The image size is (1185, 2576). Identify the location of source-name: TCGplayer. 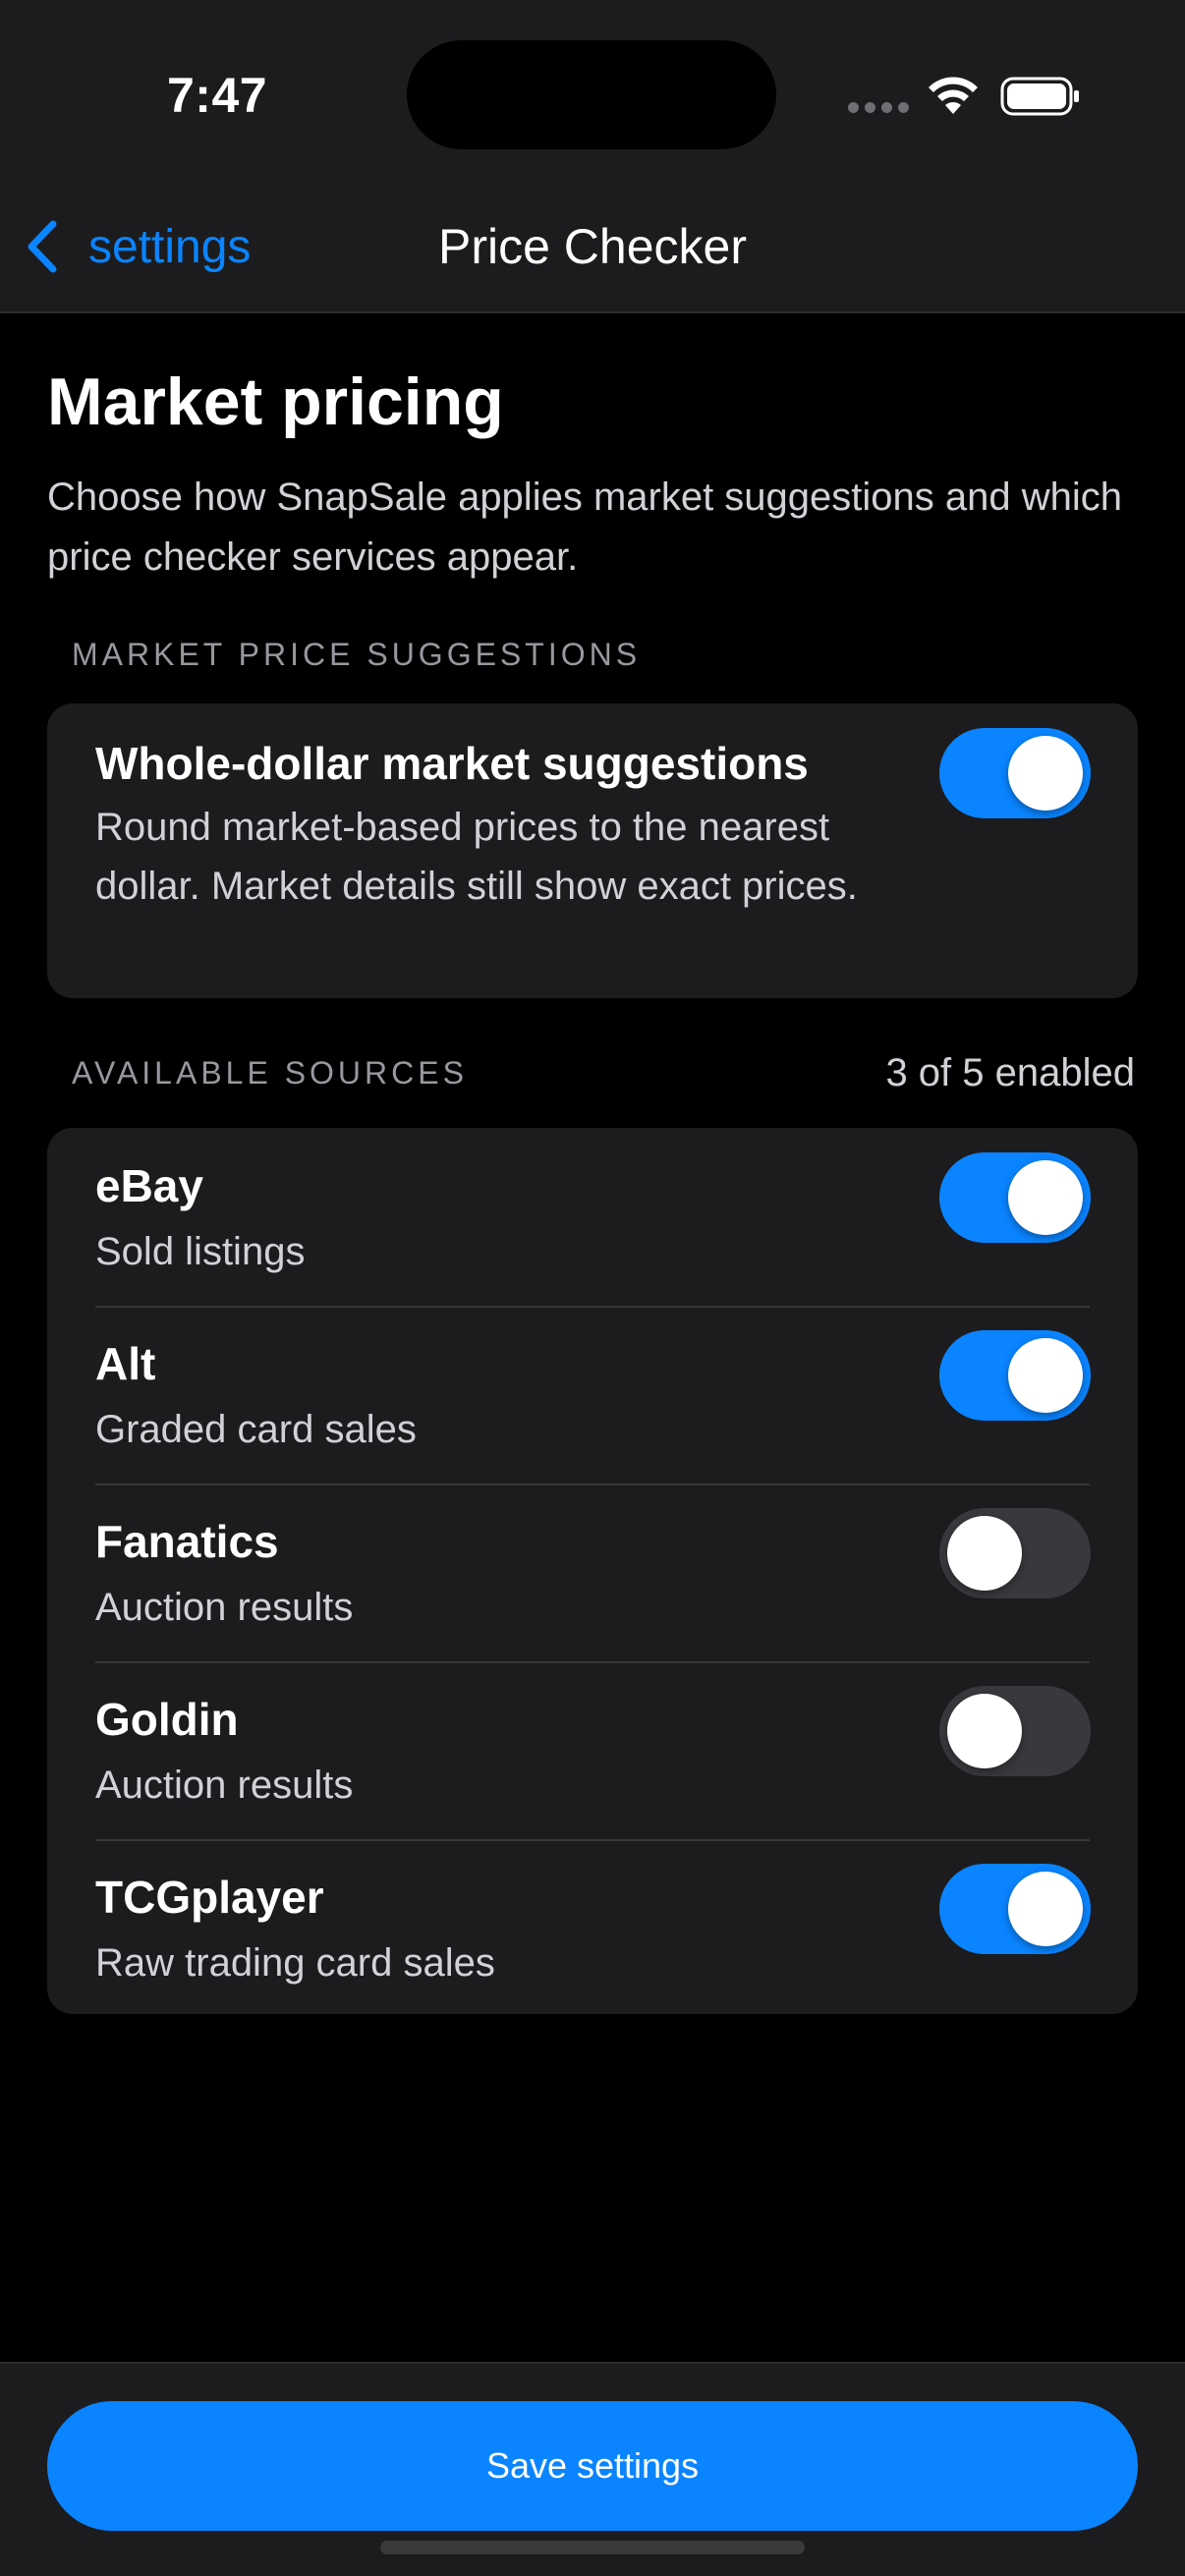
(210, 1897).